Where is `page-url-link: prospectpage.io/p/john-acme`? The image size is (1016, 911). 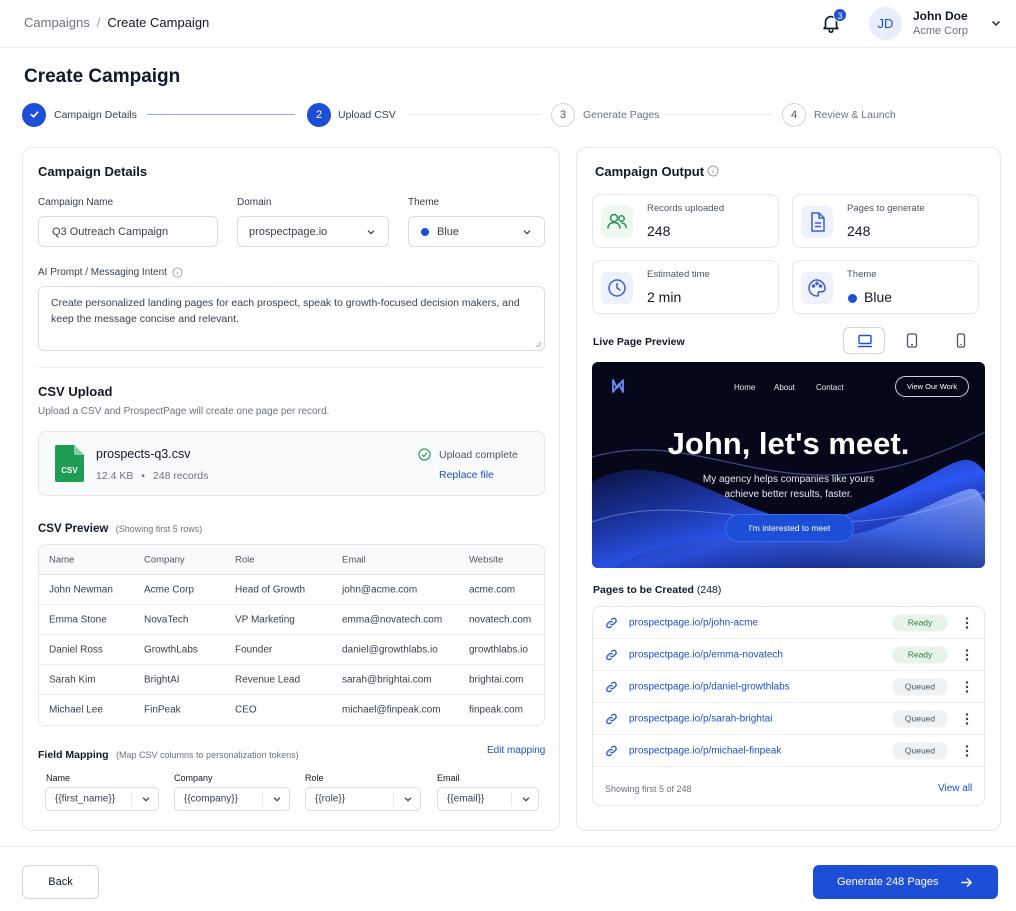 page-url-link: prospectpage.io/p/john-acme is located at coordinates (693, 622).